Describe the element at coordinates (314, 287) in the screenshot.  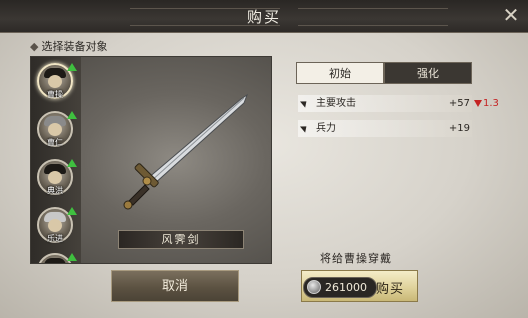
I see `silver-coin-icon` at that location.